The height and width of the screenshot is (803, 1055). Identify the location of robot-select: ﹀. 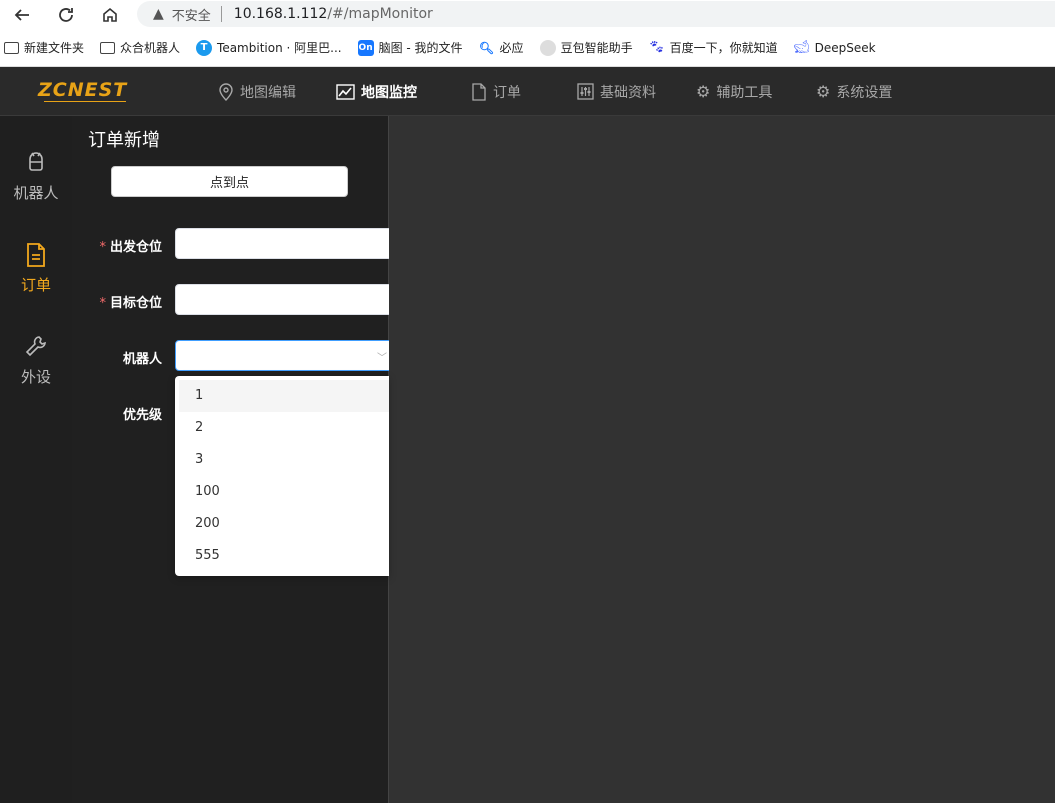
(282, 355).